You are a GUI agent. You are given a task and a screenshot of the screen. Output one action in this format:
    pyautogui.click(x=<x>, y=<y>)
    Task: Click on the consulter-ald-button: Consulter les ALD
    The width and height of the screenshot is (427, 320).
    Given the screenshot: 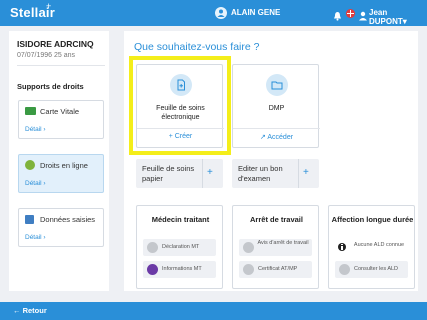 What is the action you would take?
    pyautogui.click(x=371, y=269)
    